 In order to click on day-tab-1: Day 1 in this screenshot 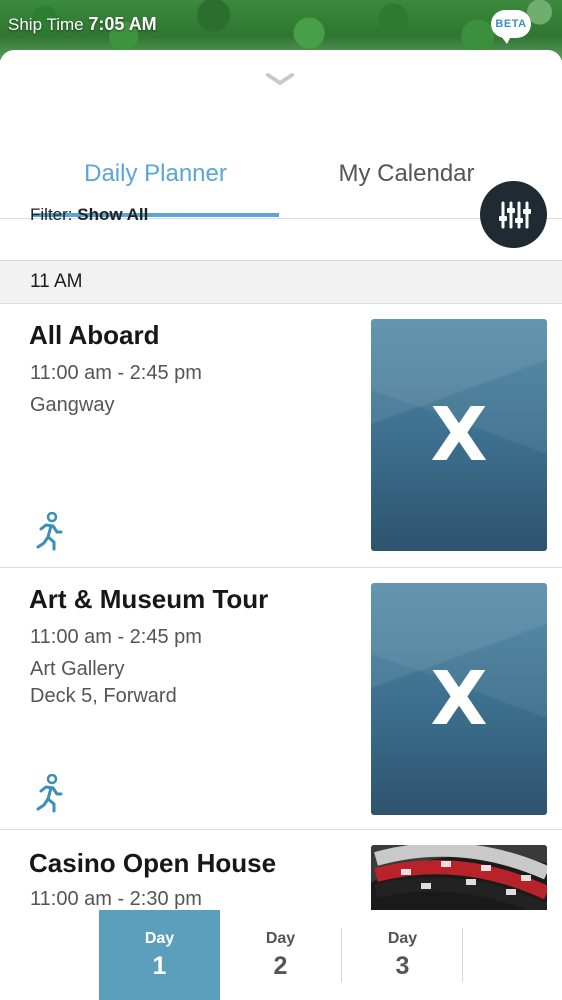, I will do `click(159, 955)`.